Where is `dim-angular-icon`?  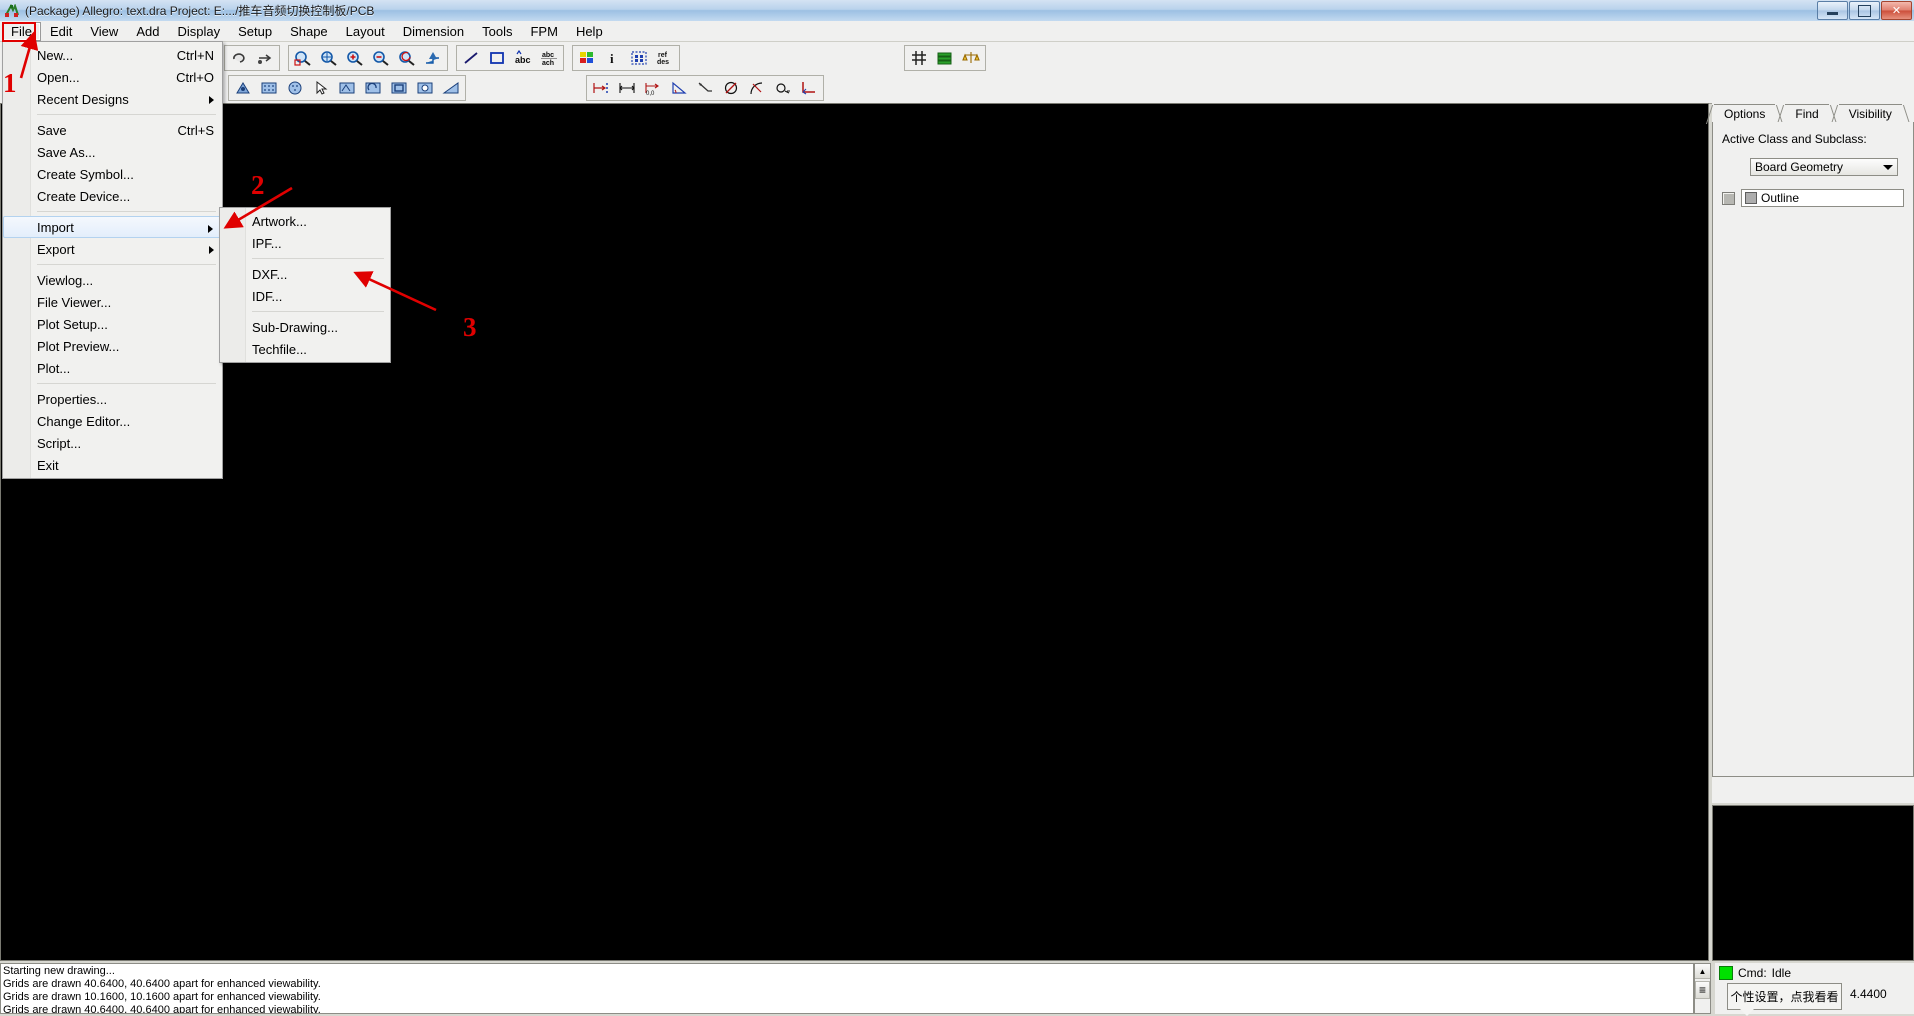 dim-angular-icon is located at coordinates (679, 88).